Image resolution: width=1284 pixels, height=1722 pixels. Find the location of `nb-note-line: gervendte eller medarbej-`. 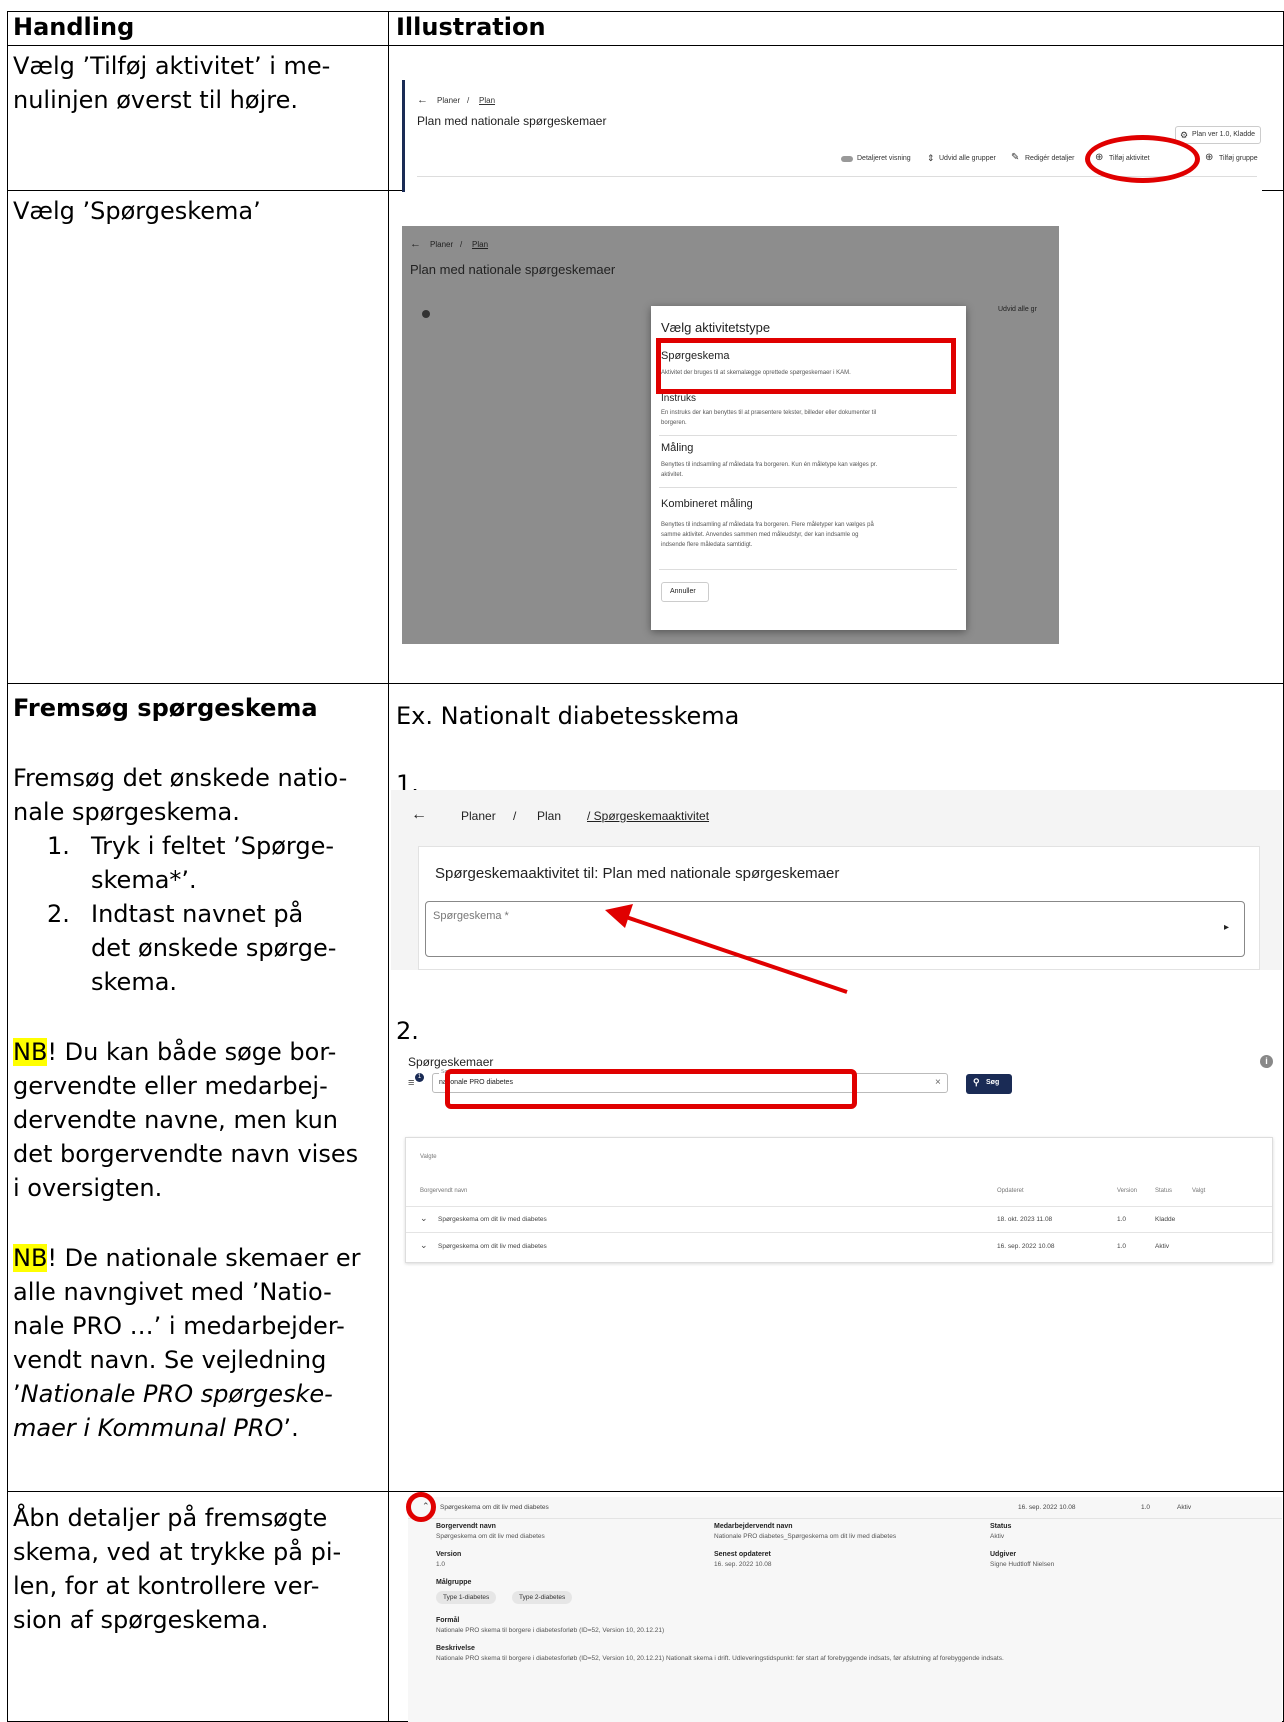

nb-note-line: gervendte eller medarbej- is located at coordinates (170, 1086).